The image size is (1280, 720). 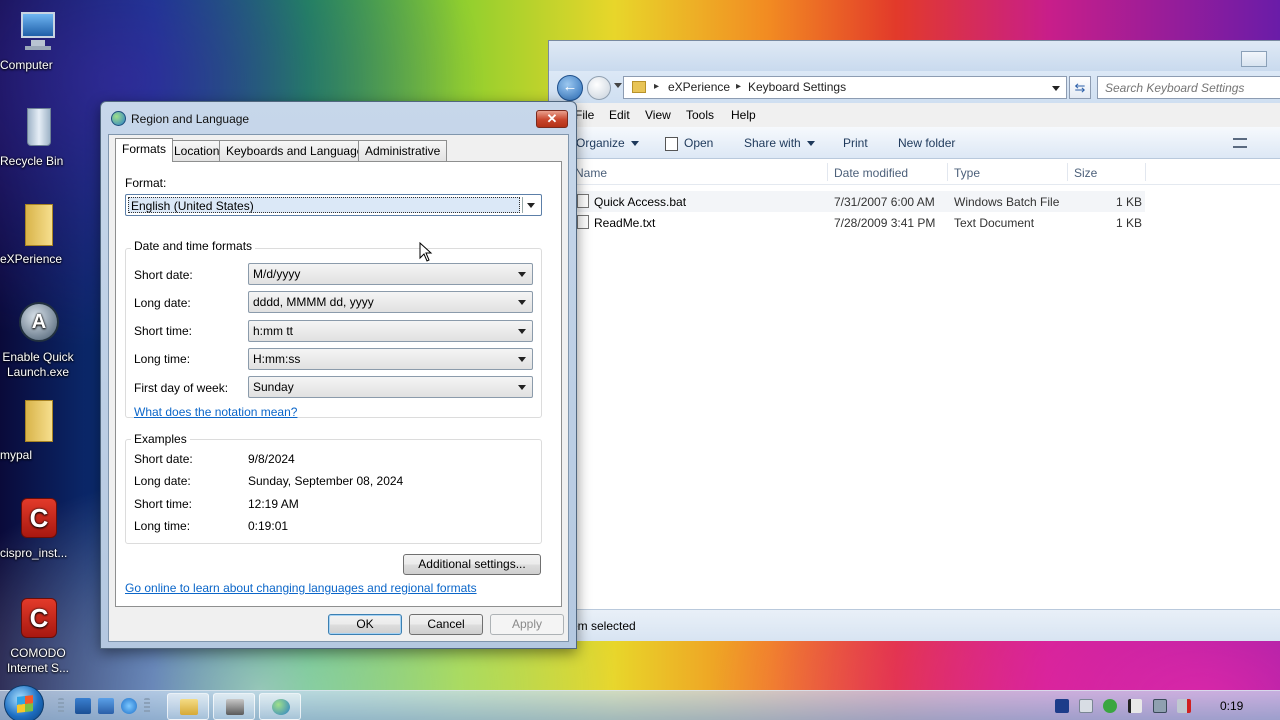 I want to click on example-short-time-value: 12:19 AM, so click(x=273, y=504).